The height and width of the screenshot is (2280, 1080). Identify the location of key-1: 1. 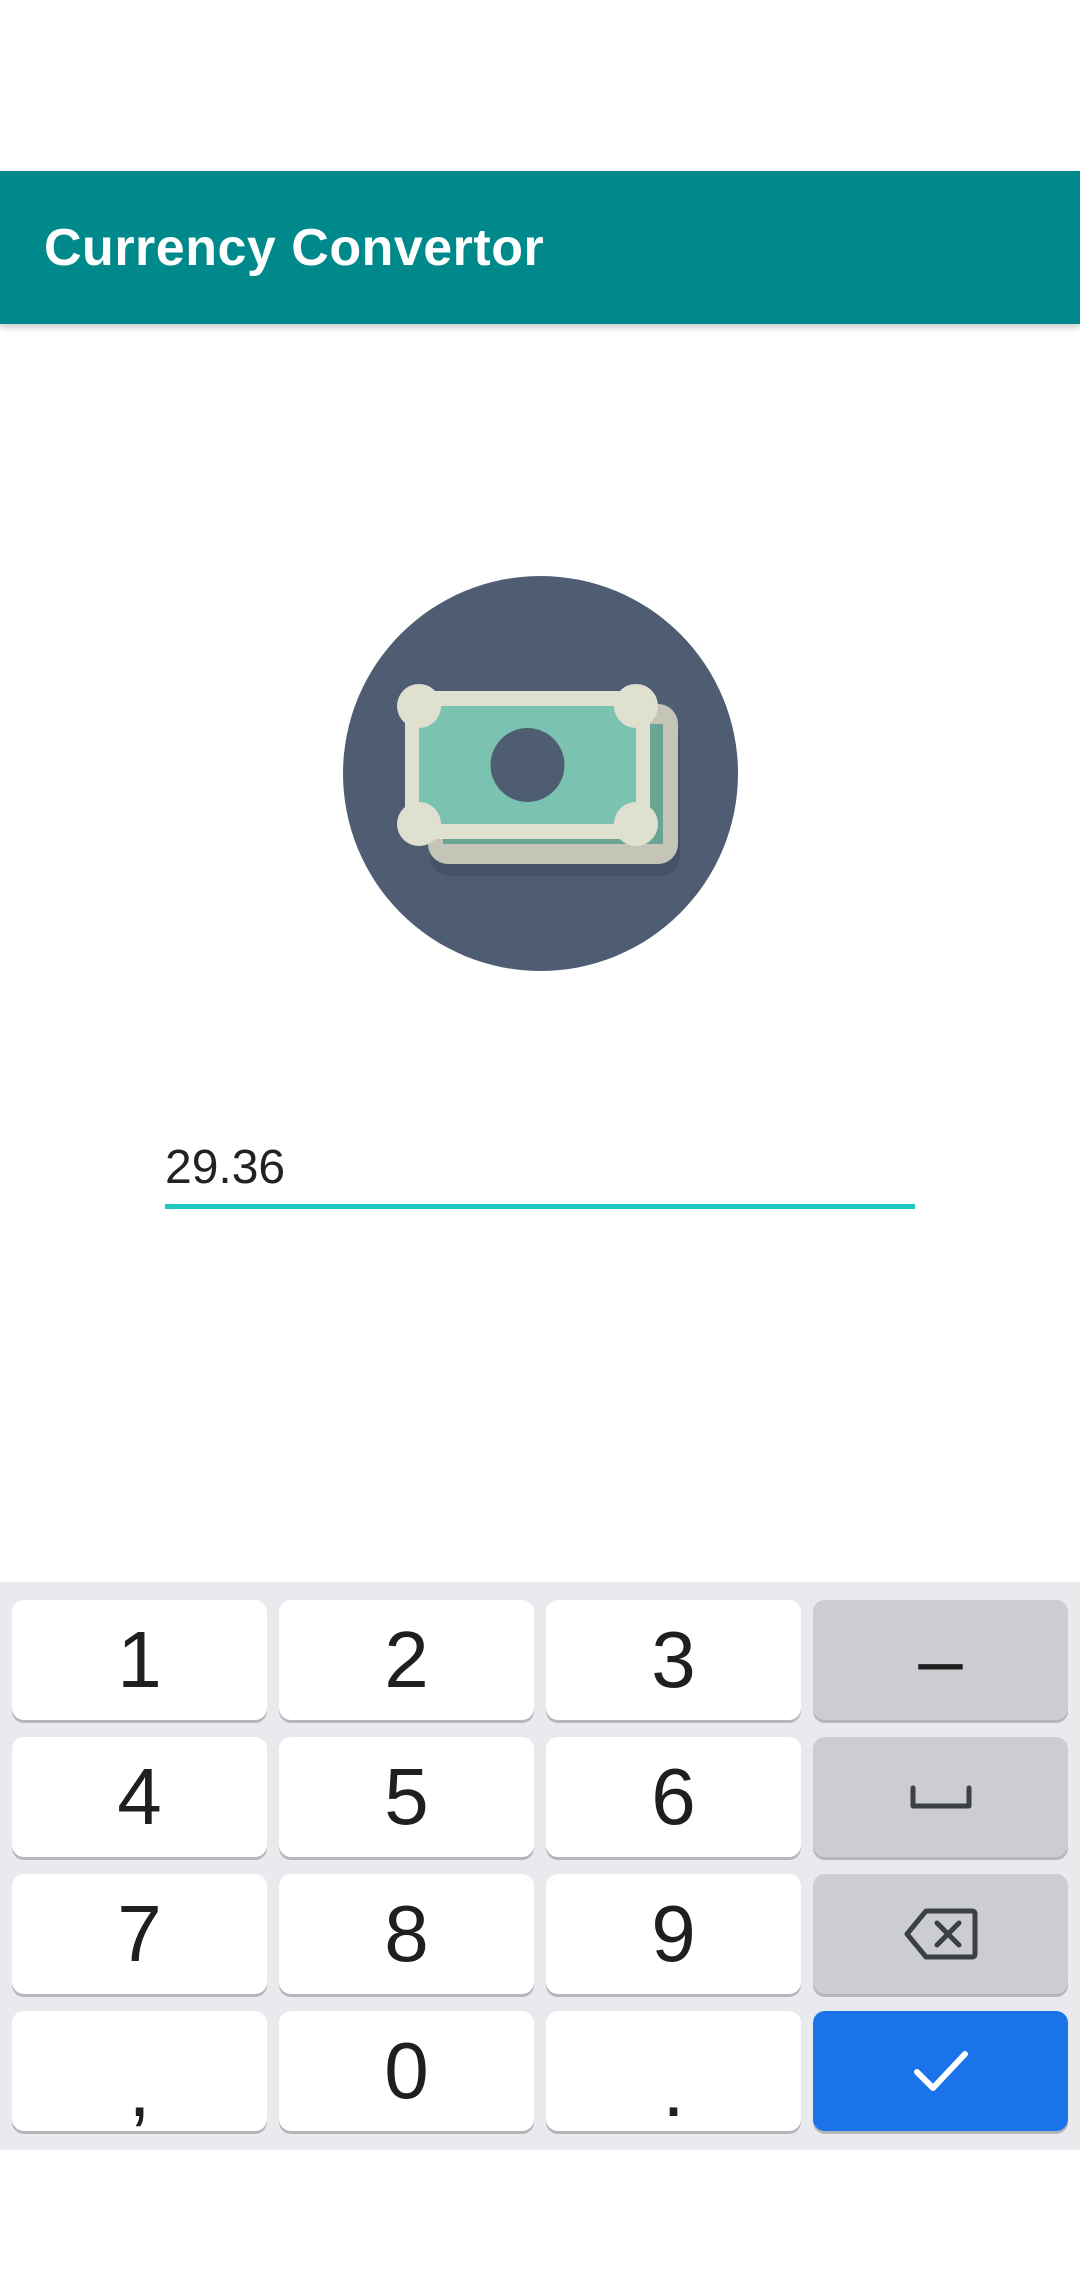
(139, 1660).